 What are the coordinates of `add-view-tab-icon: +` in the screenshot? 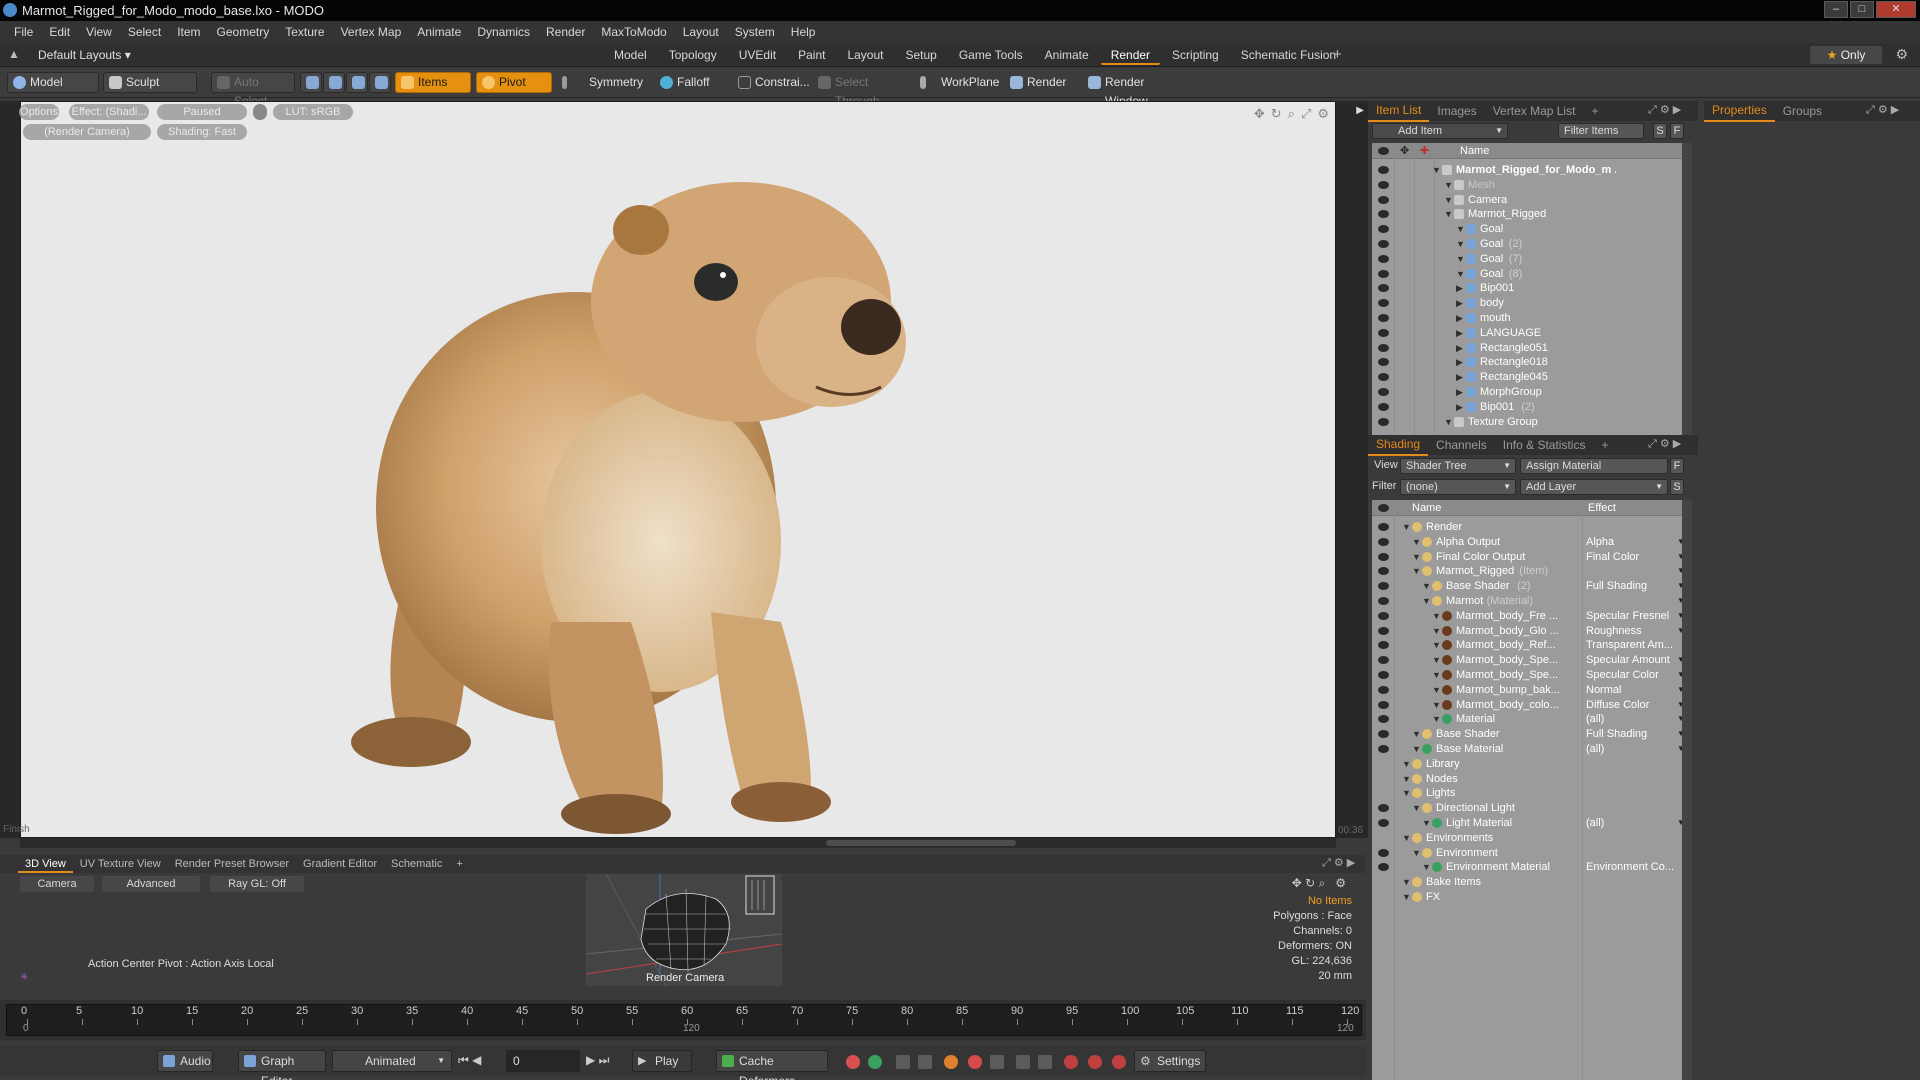 It's located at (459, 864).